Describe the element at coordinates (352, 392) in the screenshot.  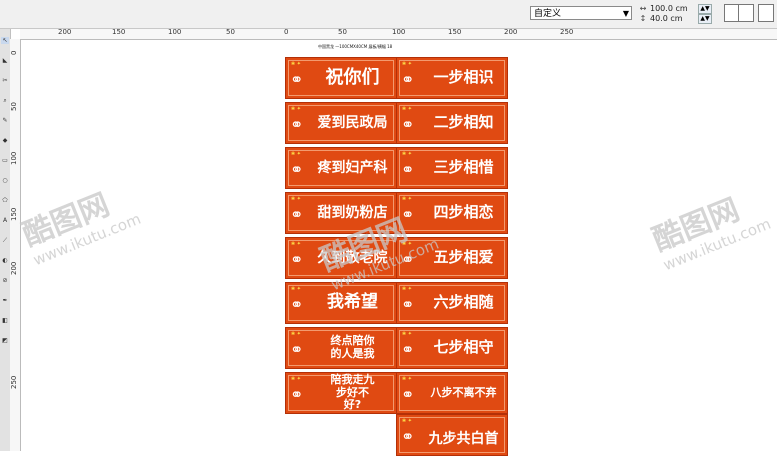
I see `sign-text: 陪我走九步好不好?` at that location.